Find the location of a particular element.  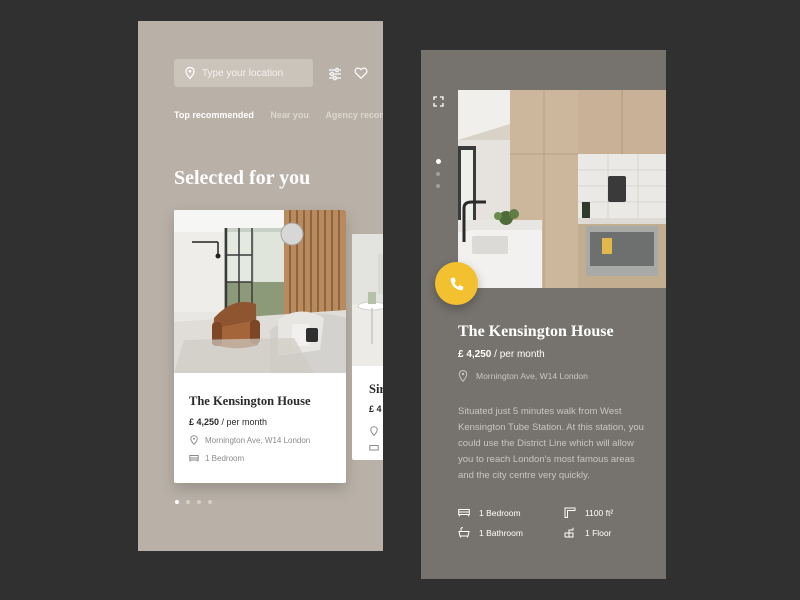

spec-bedroom-text: 1 Bedroom is located at coordinates (500, 512).